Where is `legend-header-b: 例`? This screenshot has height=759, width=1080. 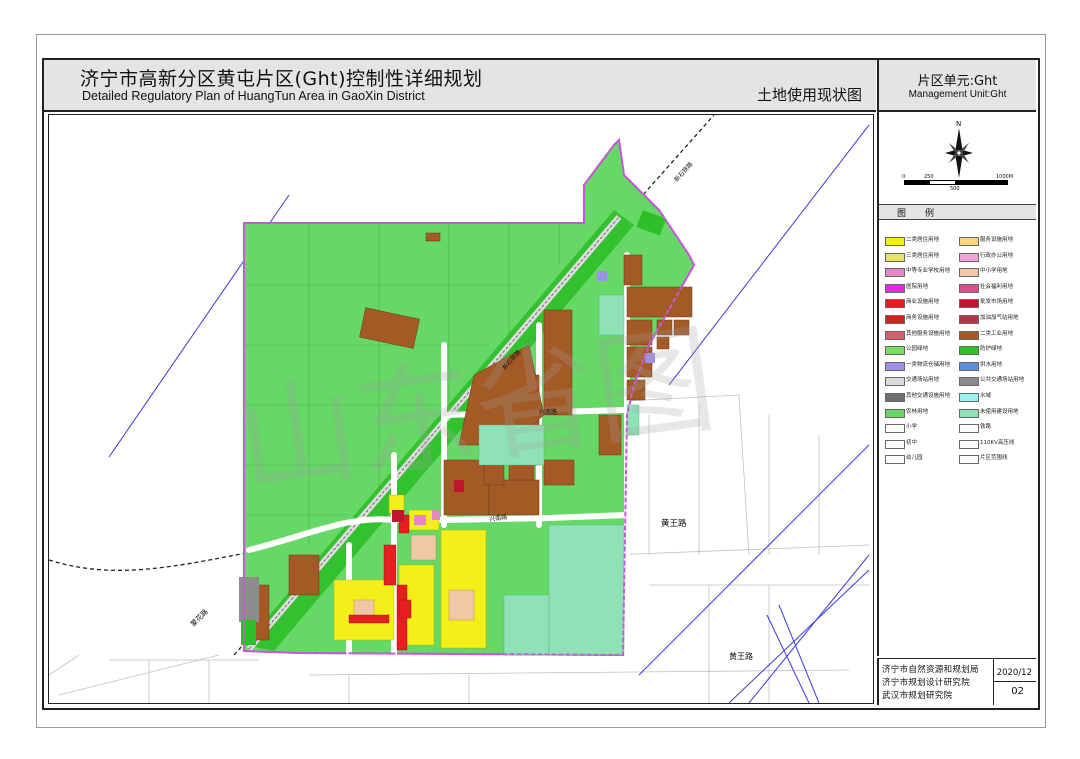 legend-header-b: 例 is located at coordinates (930, 214).